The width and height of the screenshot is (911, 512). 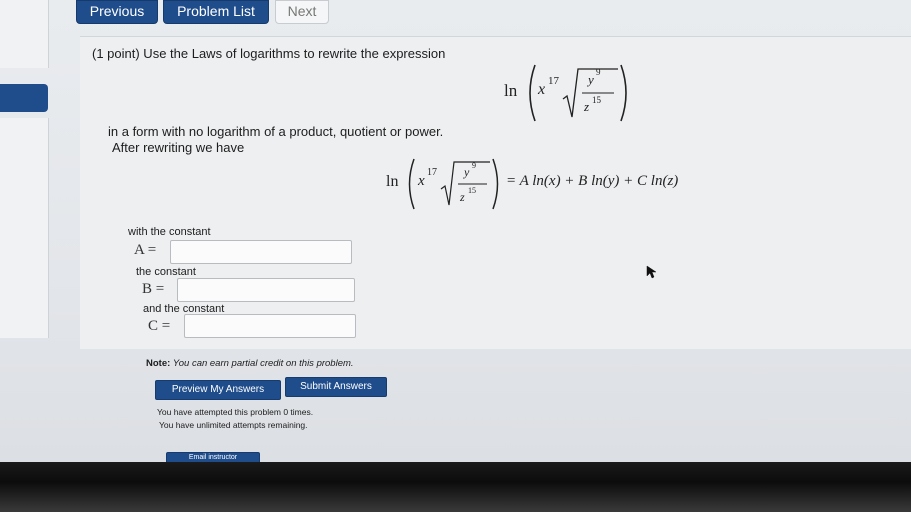 I want to click on preview-answers-button: Preview My Answers, so click(x=218, y=390).